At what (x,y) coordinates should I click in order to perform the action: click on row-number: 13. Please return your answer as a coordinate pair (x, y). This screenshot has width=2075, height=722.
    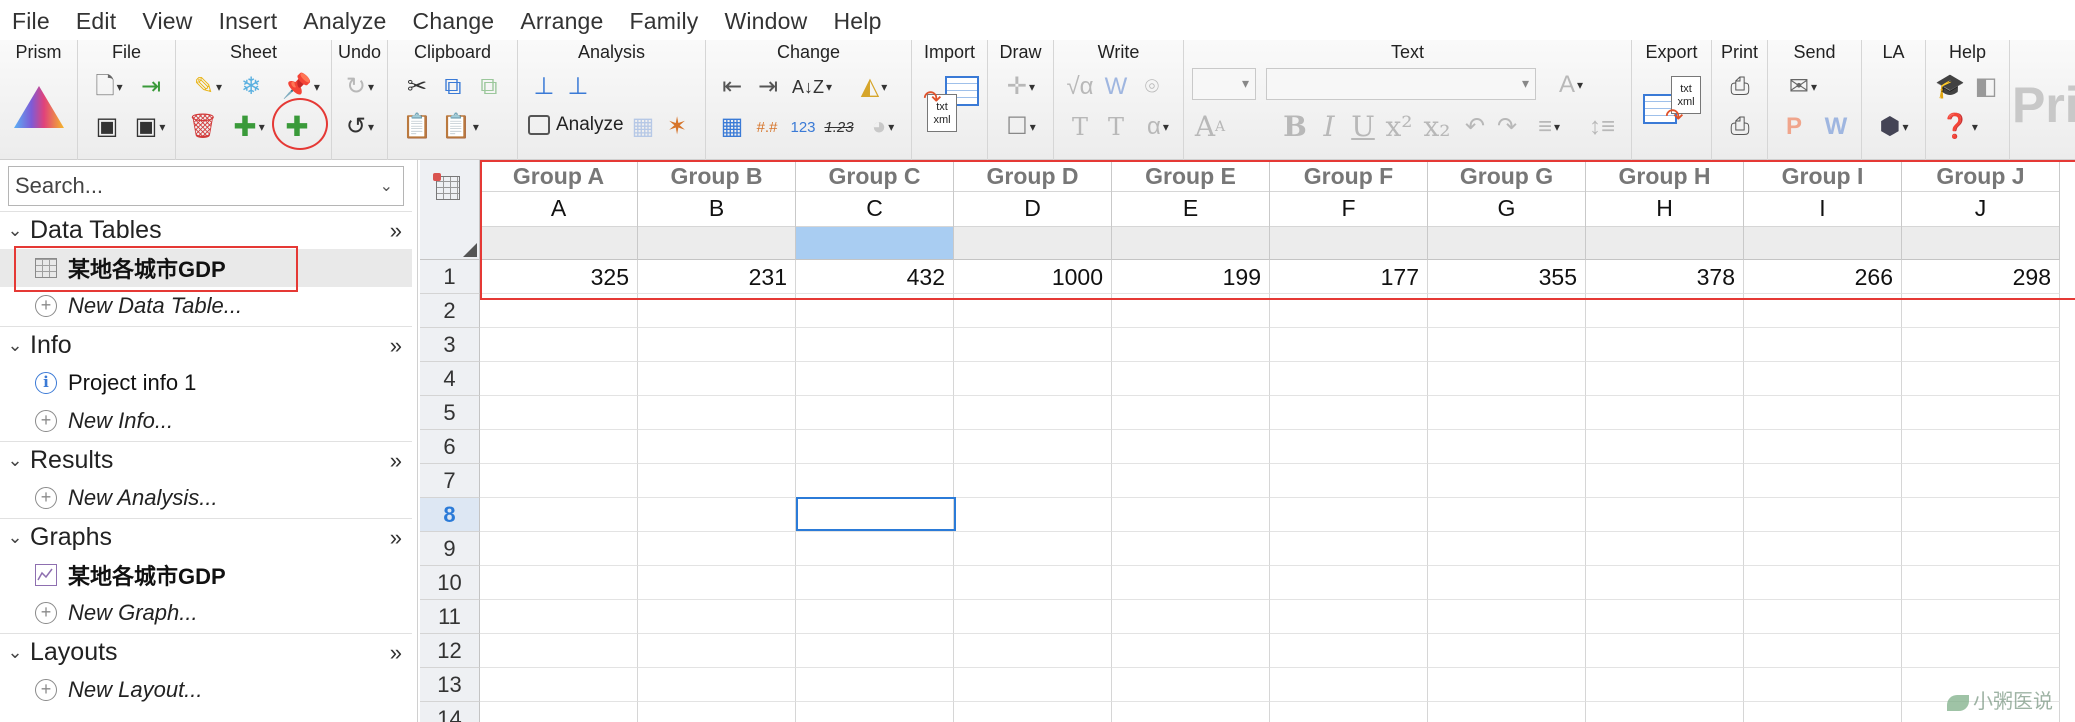
    Looking at the image, I should click on (450, 685).